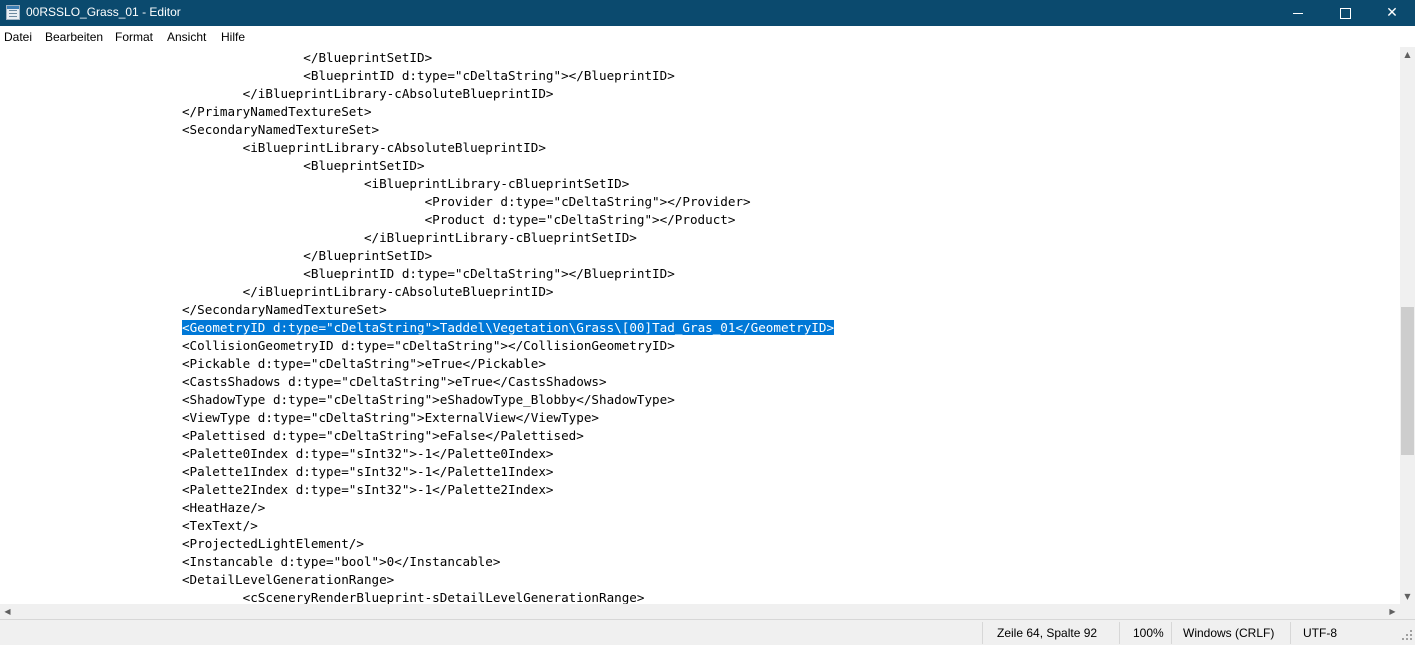  I want to click on editor-line: <iBlueprintLibrary-cBlueprintSetID>, so click(417, 184).